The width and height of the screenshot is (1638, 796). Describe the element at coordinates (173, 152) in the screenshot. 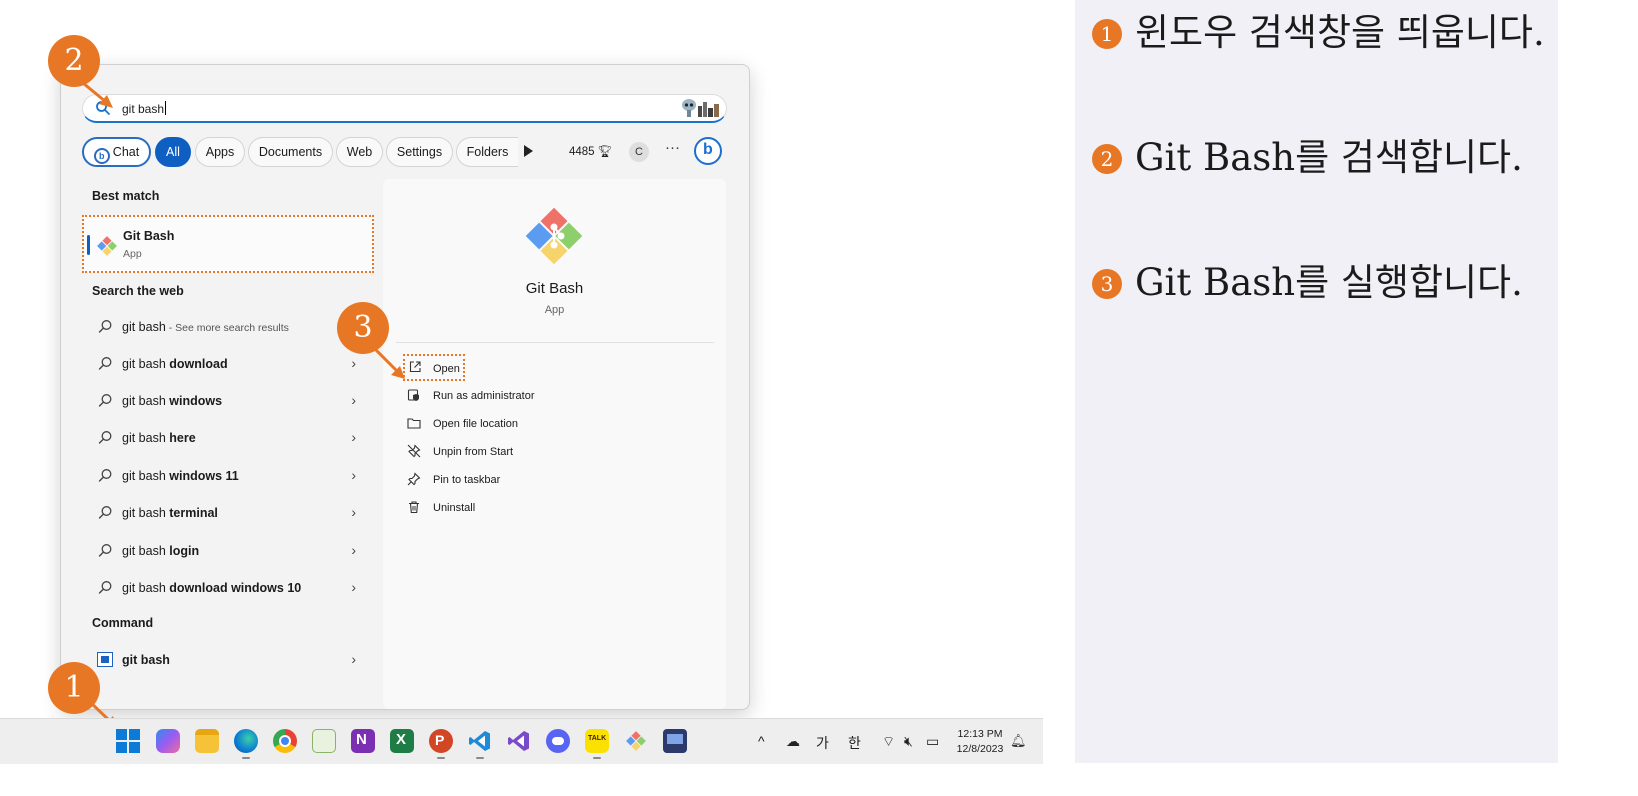

I see `filter-all-button: All` at that location.